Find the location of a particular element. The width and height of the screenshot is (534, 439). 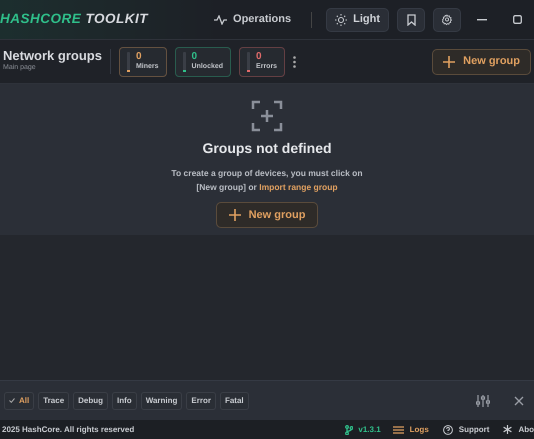

close-icon is located at coordinates (519, 401).